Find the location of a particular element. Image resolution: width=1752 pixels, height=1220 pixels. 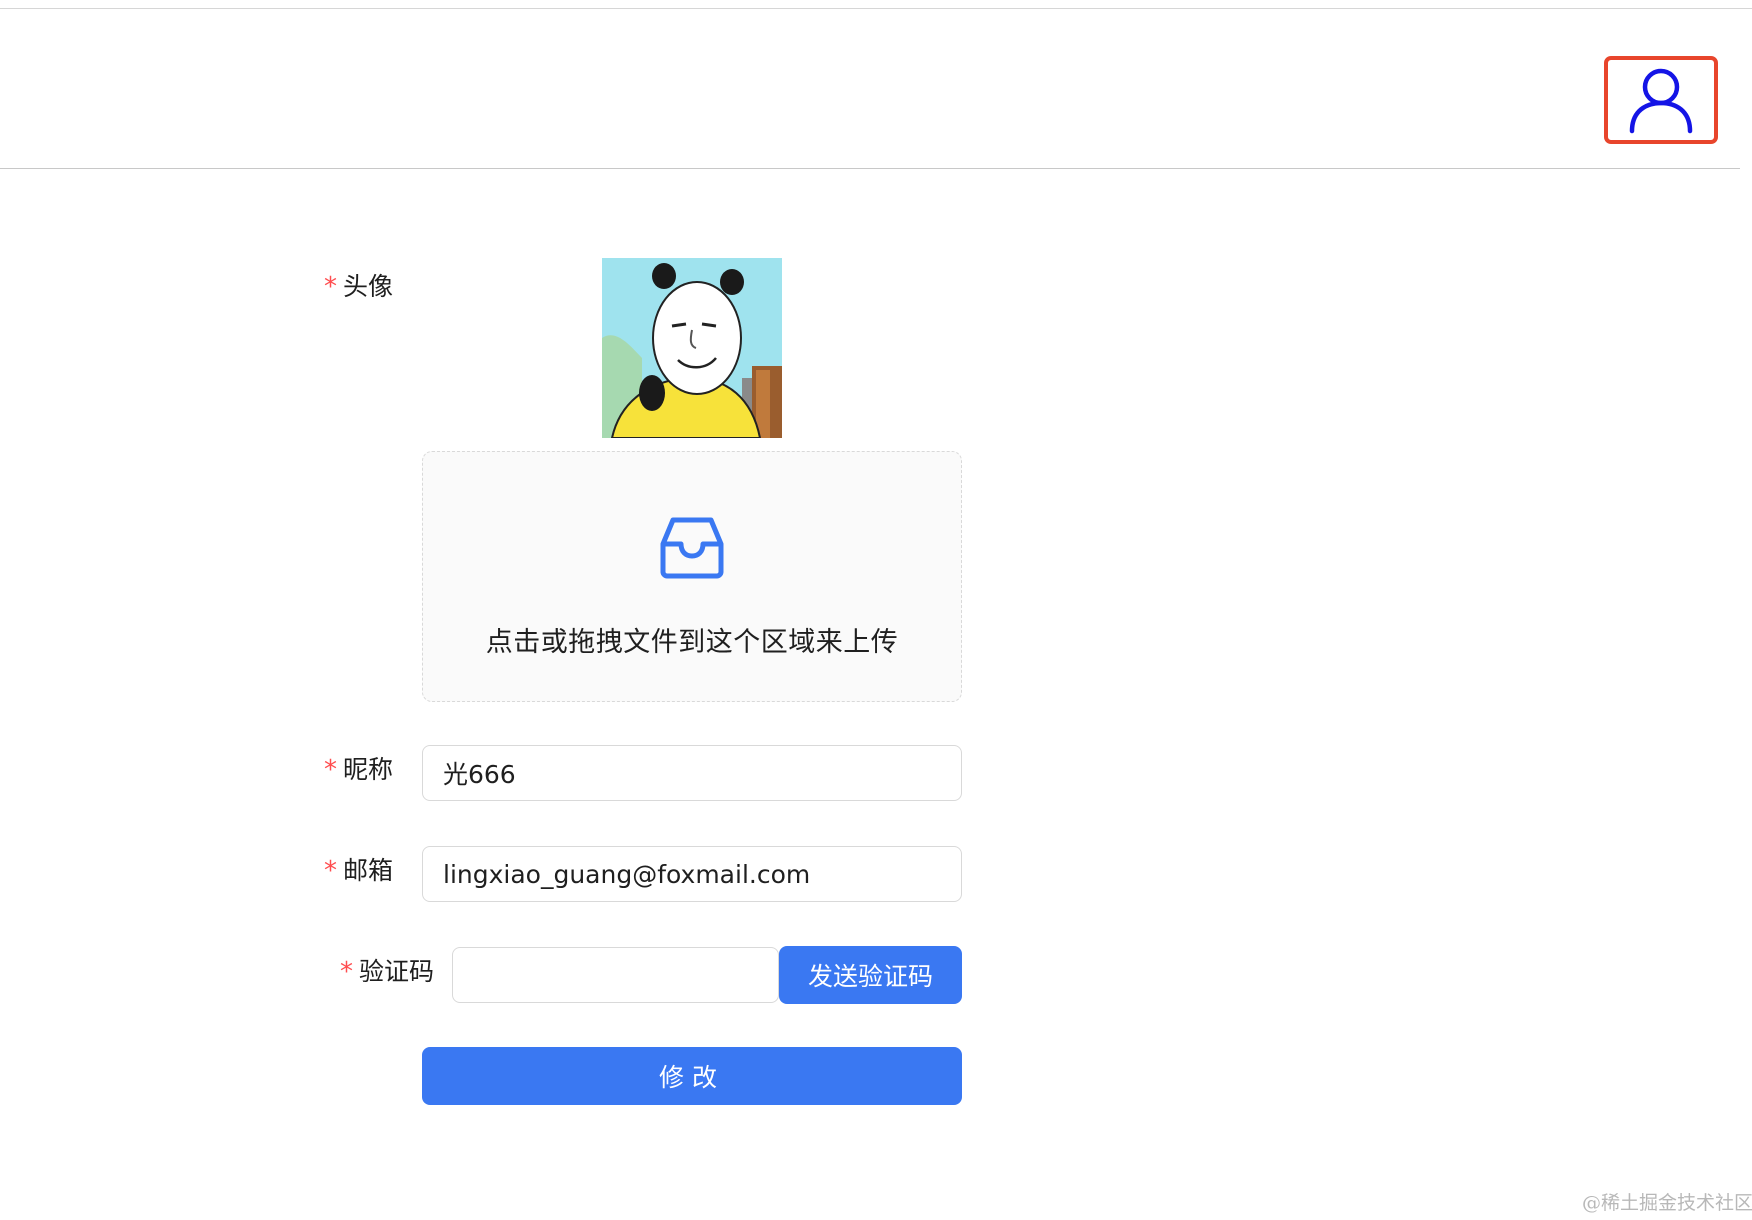

nickname-input is located at coordinates (692, 773).